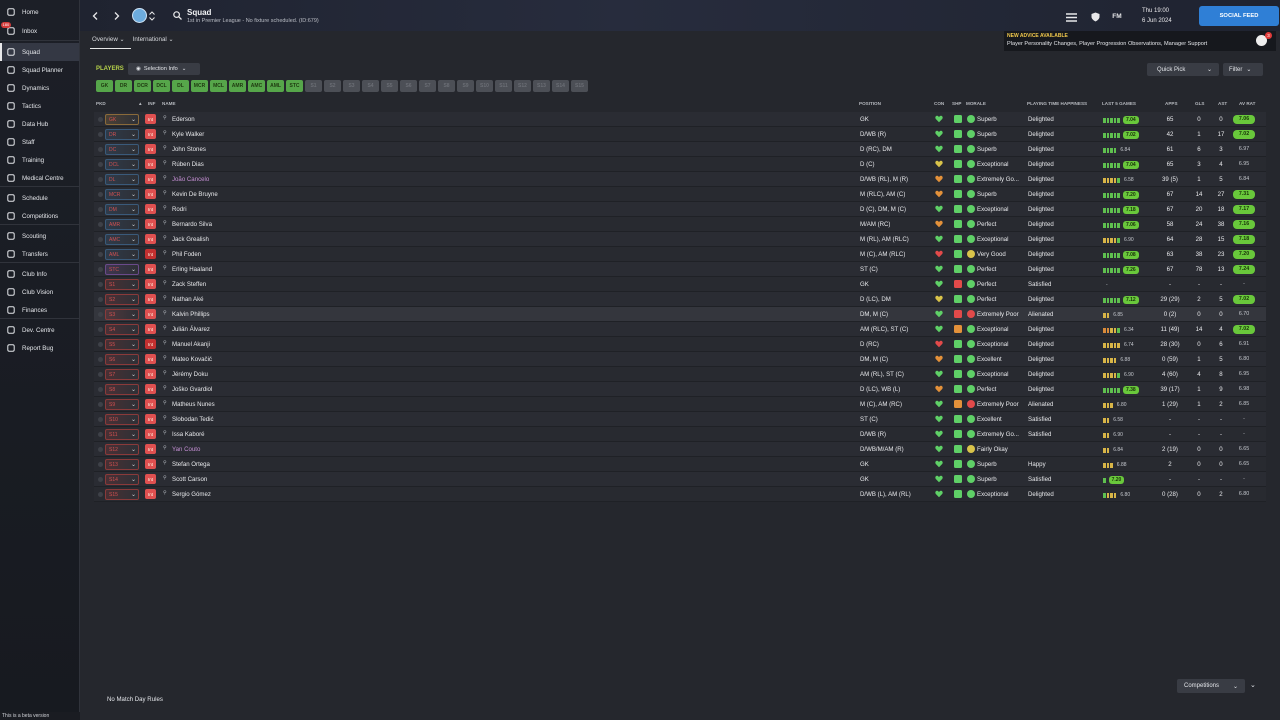  What do you see at coordinates (122, 164) in the screenshot?
I see `selection-dropdown: DCL ⌄` at bounding box center [122, 164].